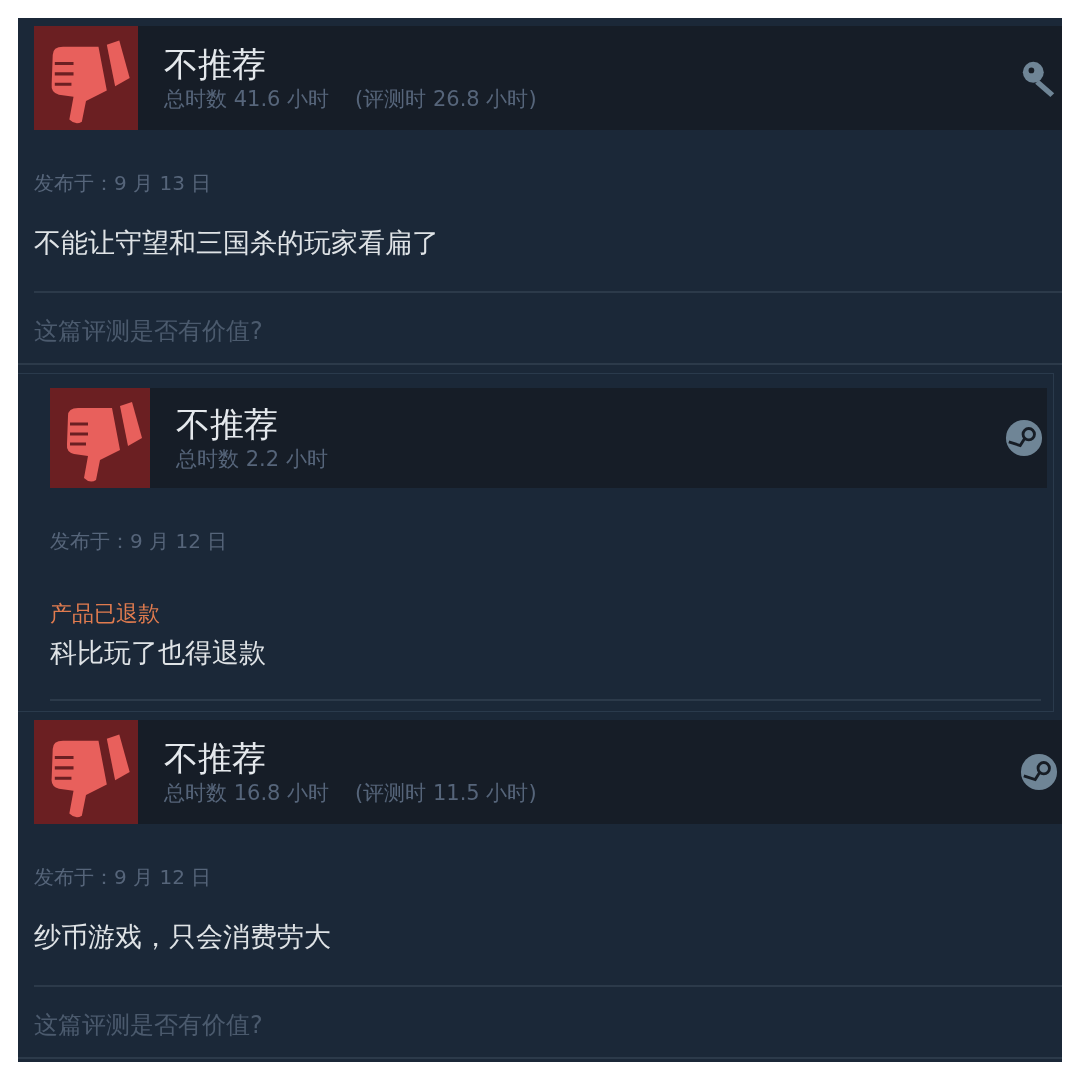 The image size is (1080, 1080). What do you see at coordinates (548, 259) in the screenshot?
I see `review-text: 不能让守望和三国杀的玩家看扁了` at bounding box center [548, 259].